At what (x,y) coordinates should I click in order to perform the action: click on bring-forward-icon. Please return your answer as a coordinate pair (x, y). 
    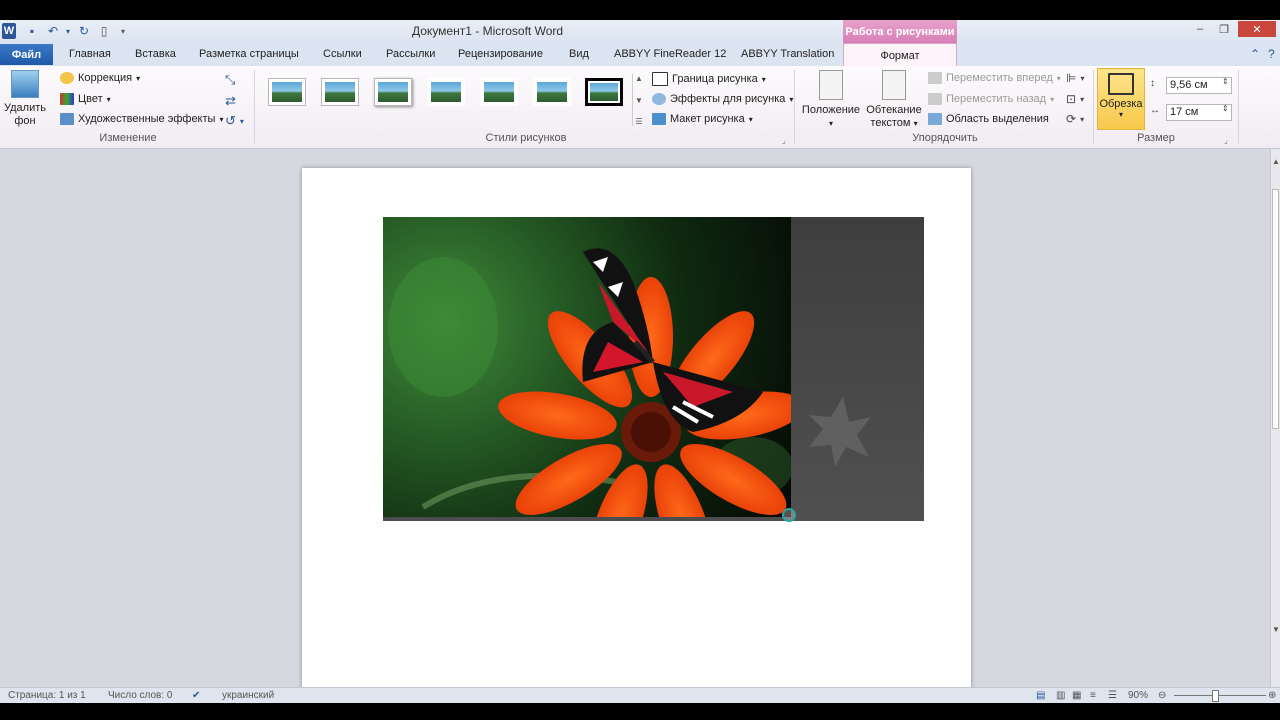
    Looking at the image, I should click on (935, 78).